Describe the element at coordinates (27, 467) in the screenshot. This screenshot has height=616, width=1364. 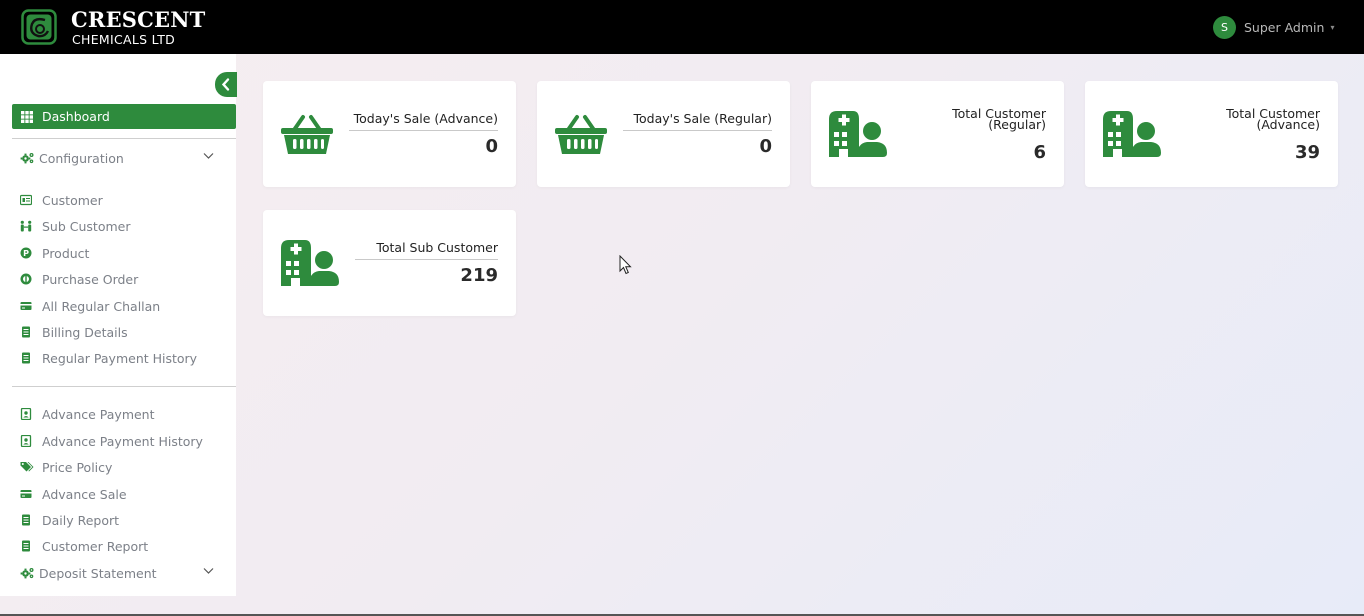
I see `tags-icon` at that location.